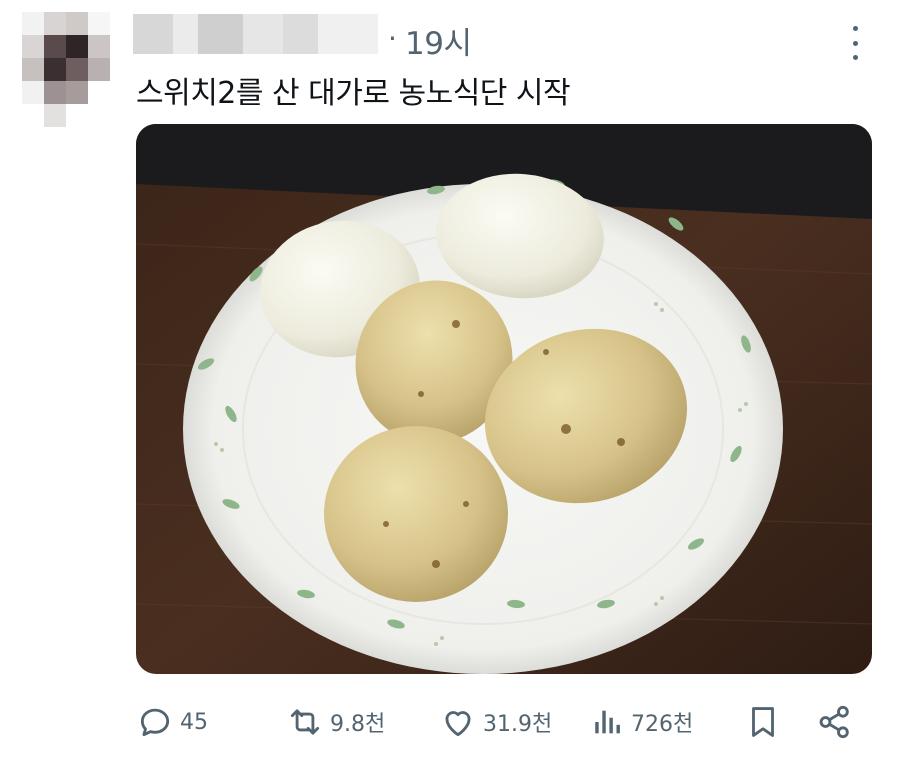 The height and width of the screenshot is (761, 900). I want to click on share-button, so click(835, 722).